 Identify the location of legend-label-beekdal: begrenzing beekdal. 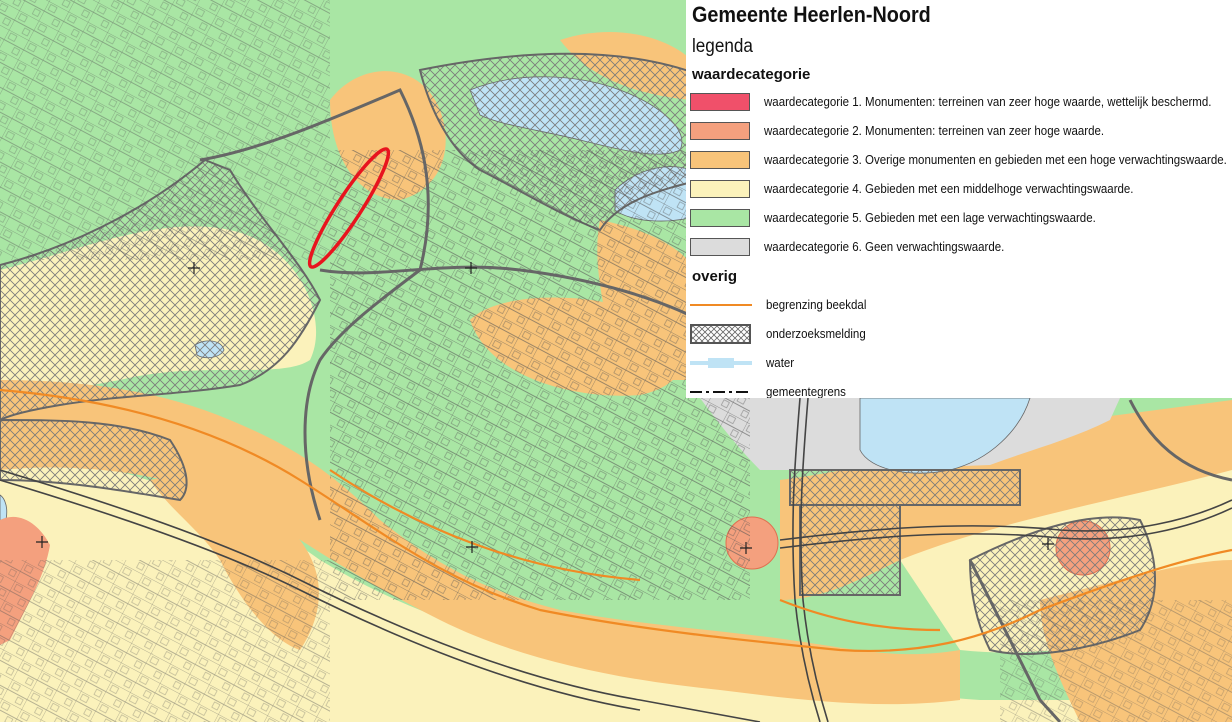
(816, 305).